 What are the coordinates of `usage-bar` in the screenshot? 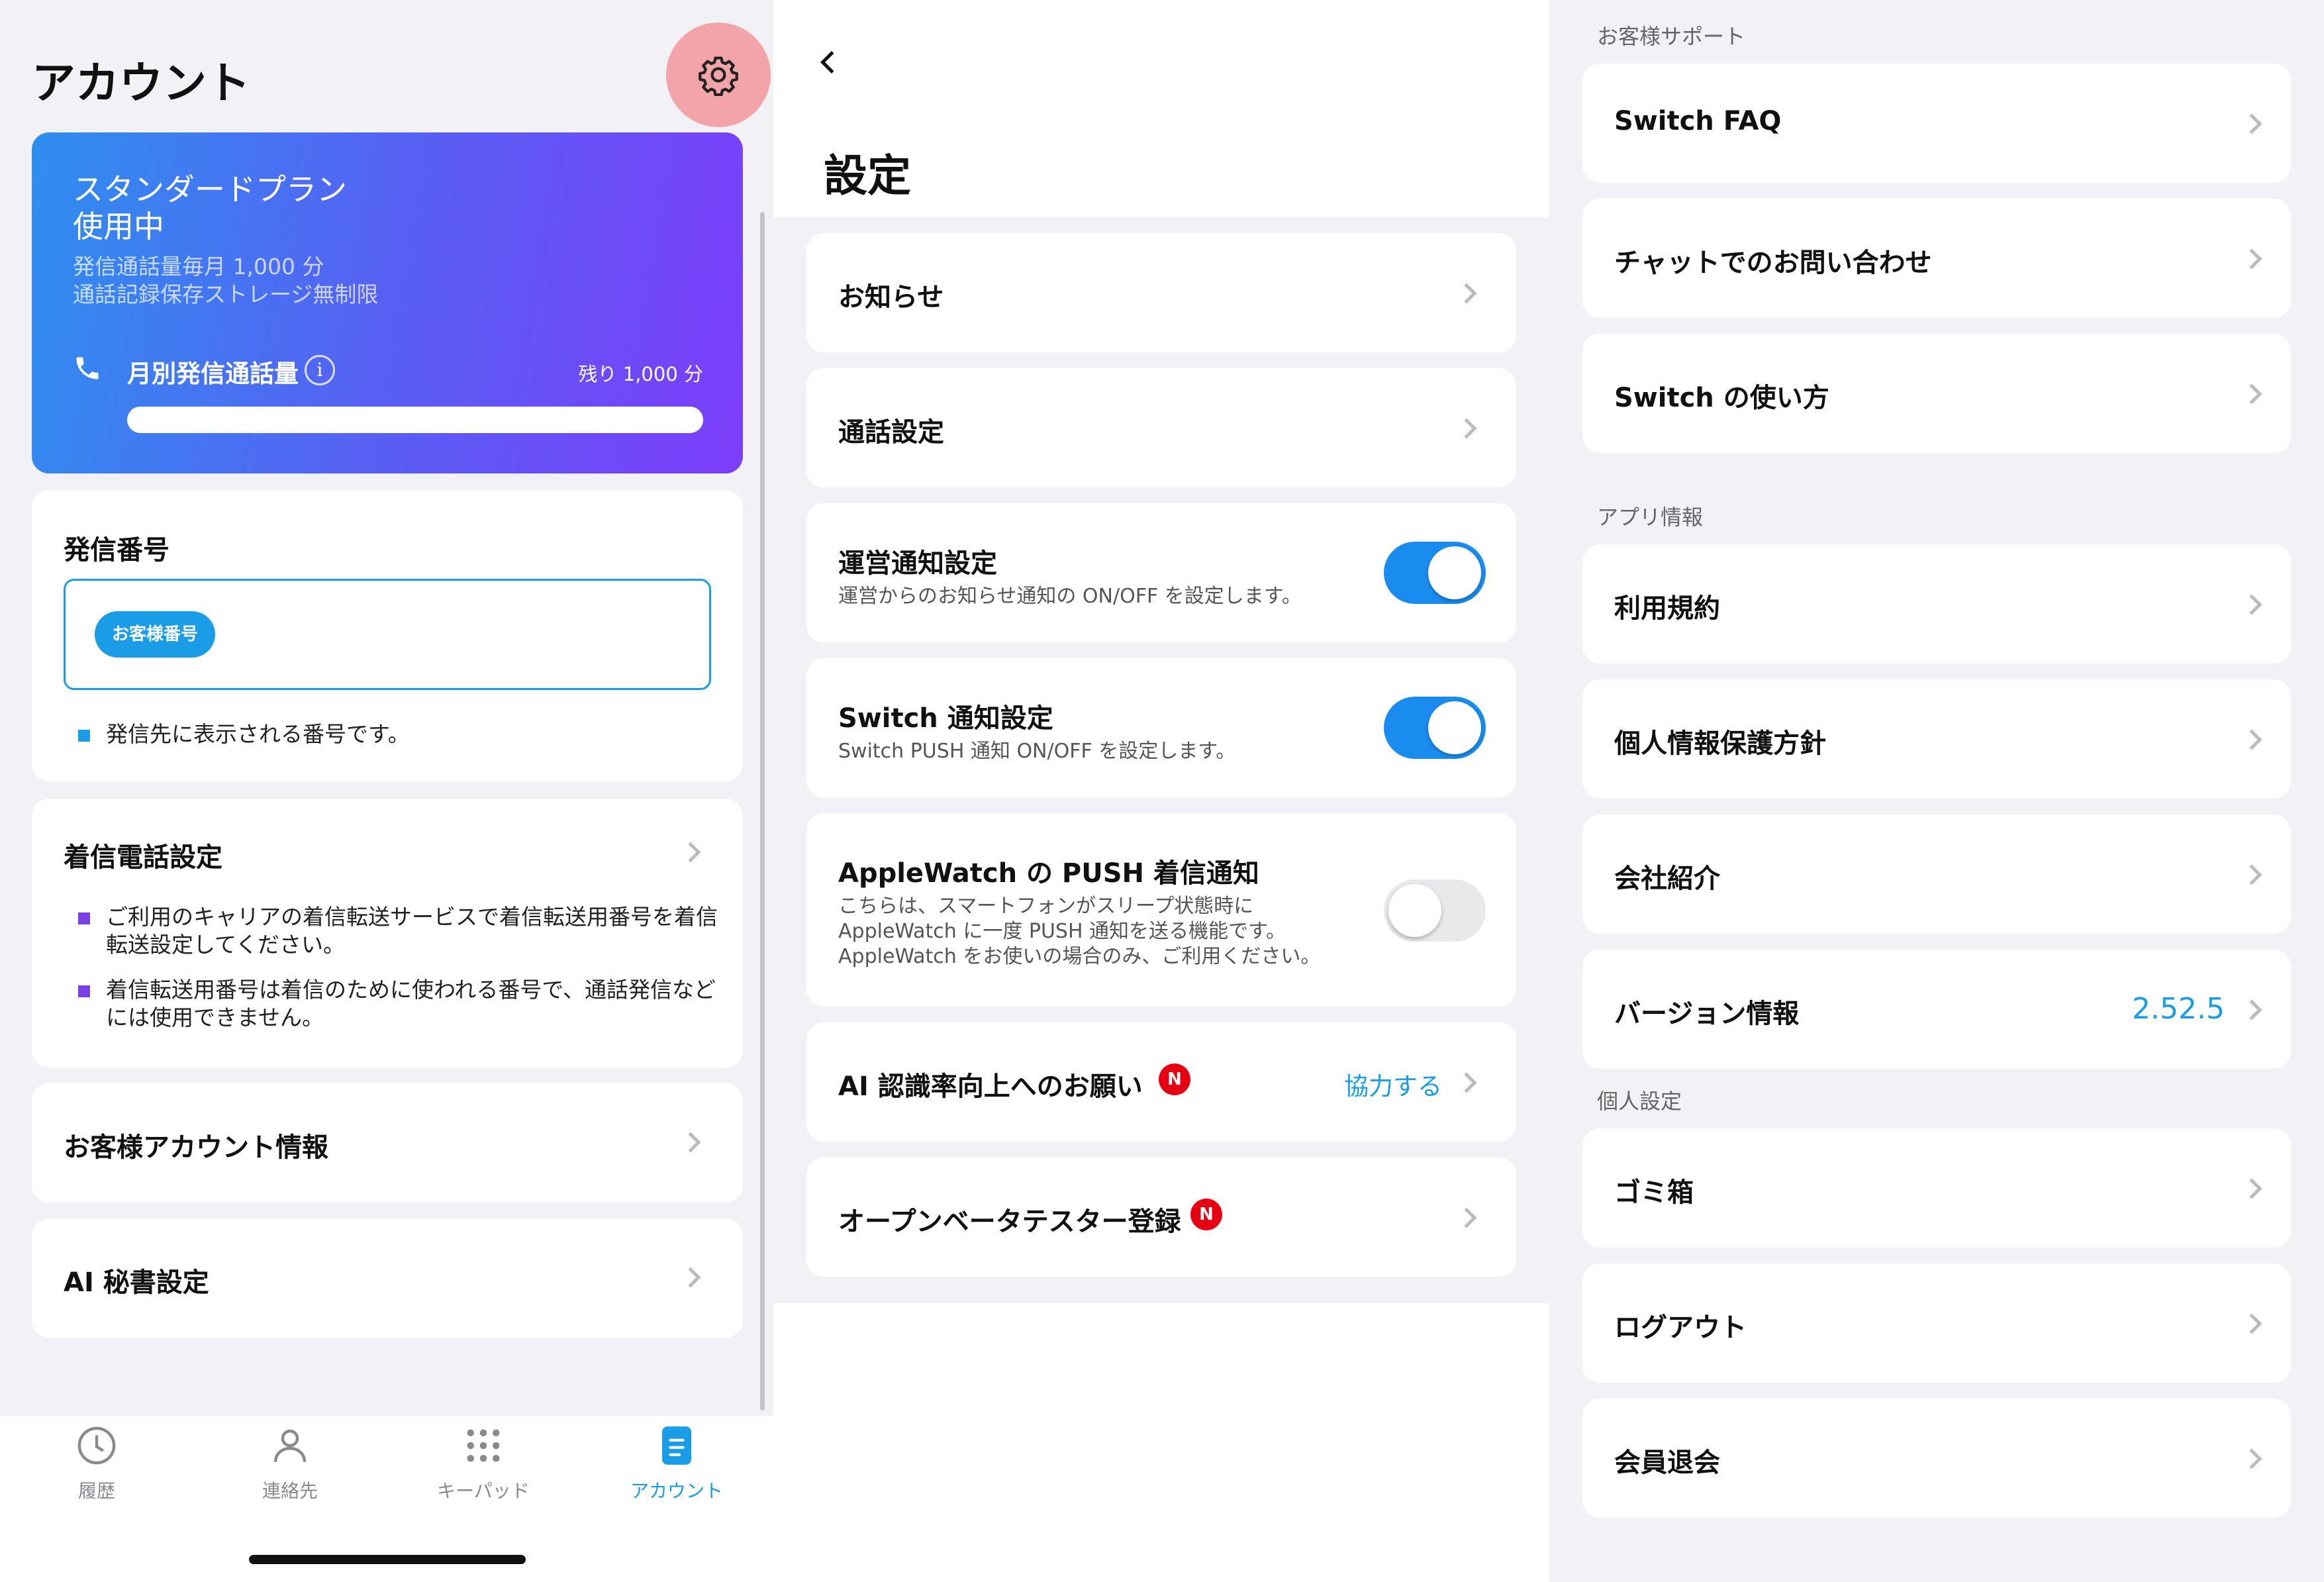 It's located at (415, 420).